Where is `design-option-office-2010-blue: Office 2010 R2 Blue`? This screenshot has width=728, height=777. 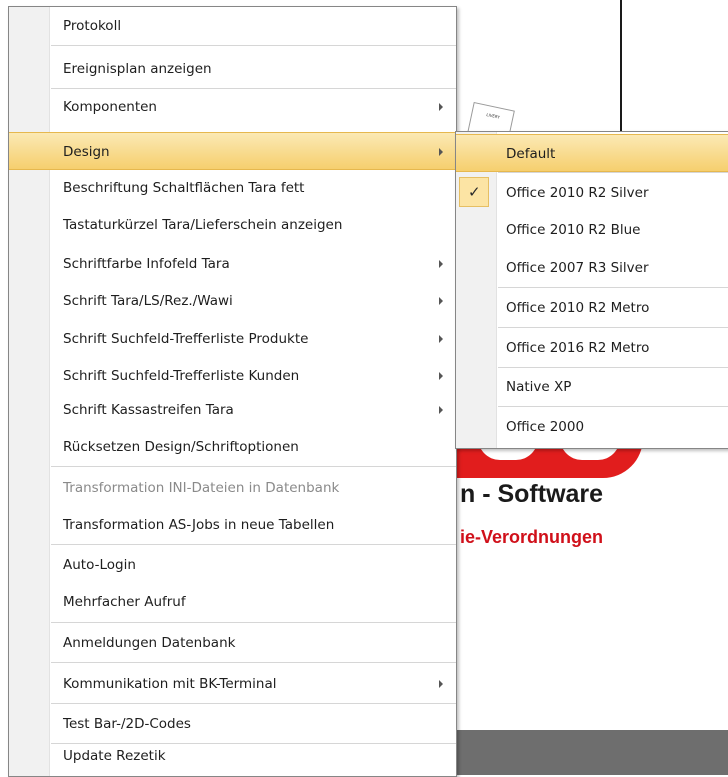 design-option-office-2010-blue: Office 2010 R2 Blue is located at coordinates (592, 230).